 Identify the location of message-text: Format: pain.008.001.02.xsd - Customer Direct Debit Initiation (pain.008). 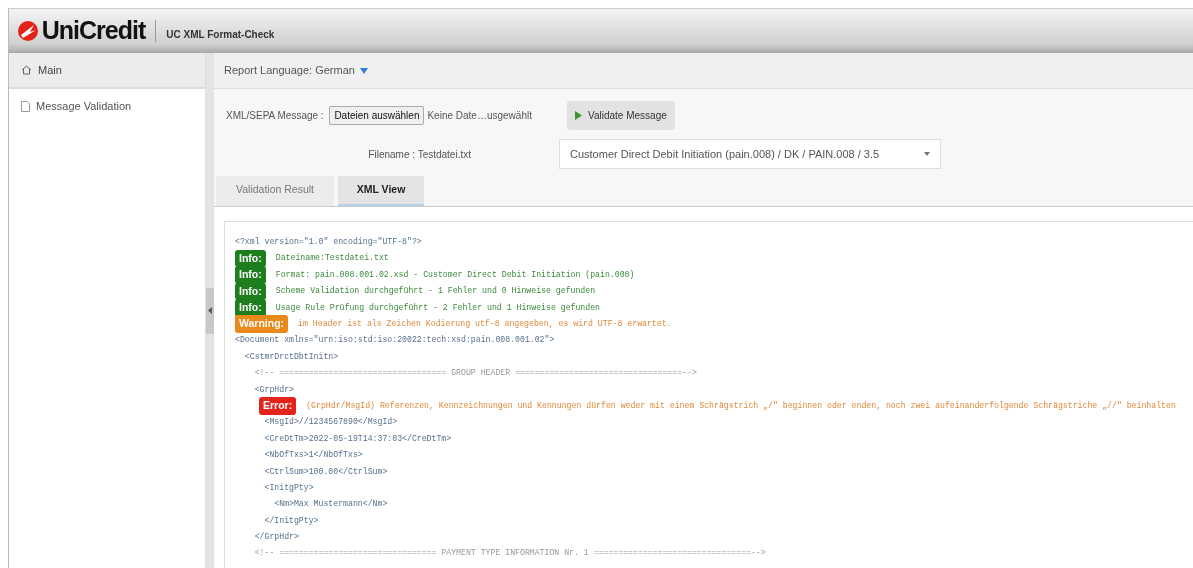
(455, 274).